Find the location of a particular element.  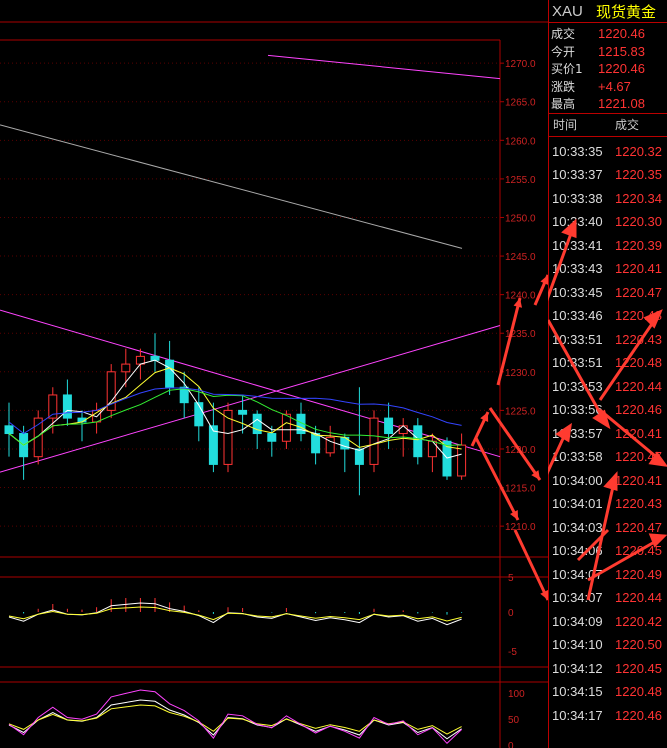

tick-time: 10:33:56 is located at coordinates (577, 410).